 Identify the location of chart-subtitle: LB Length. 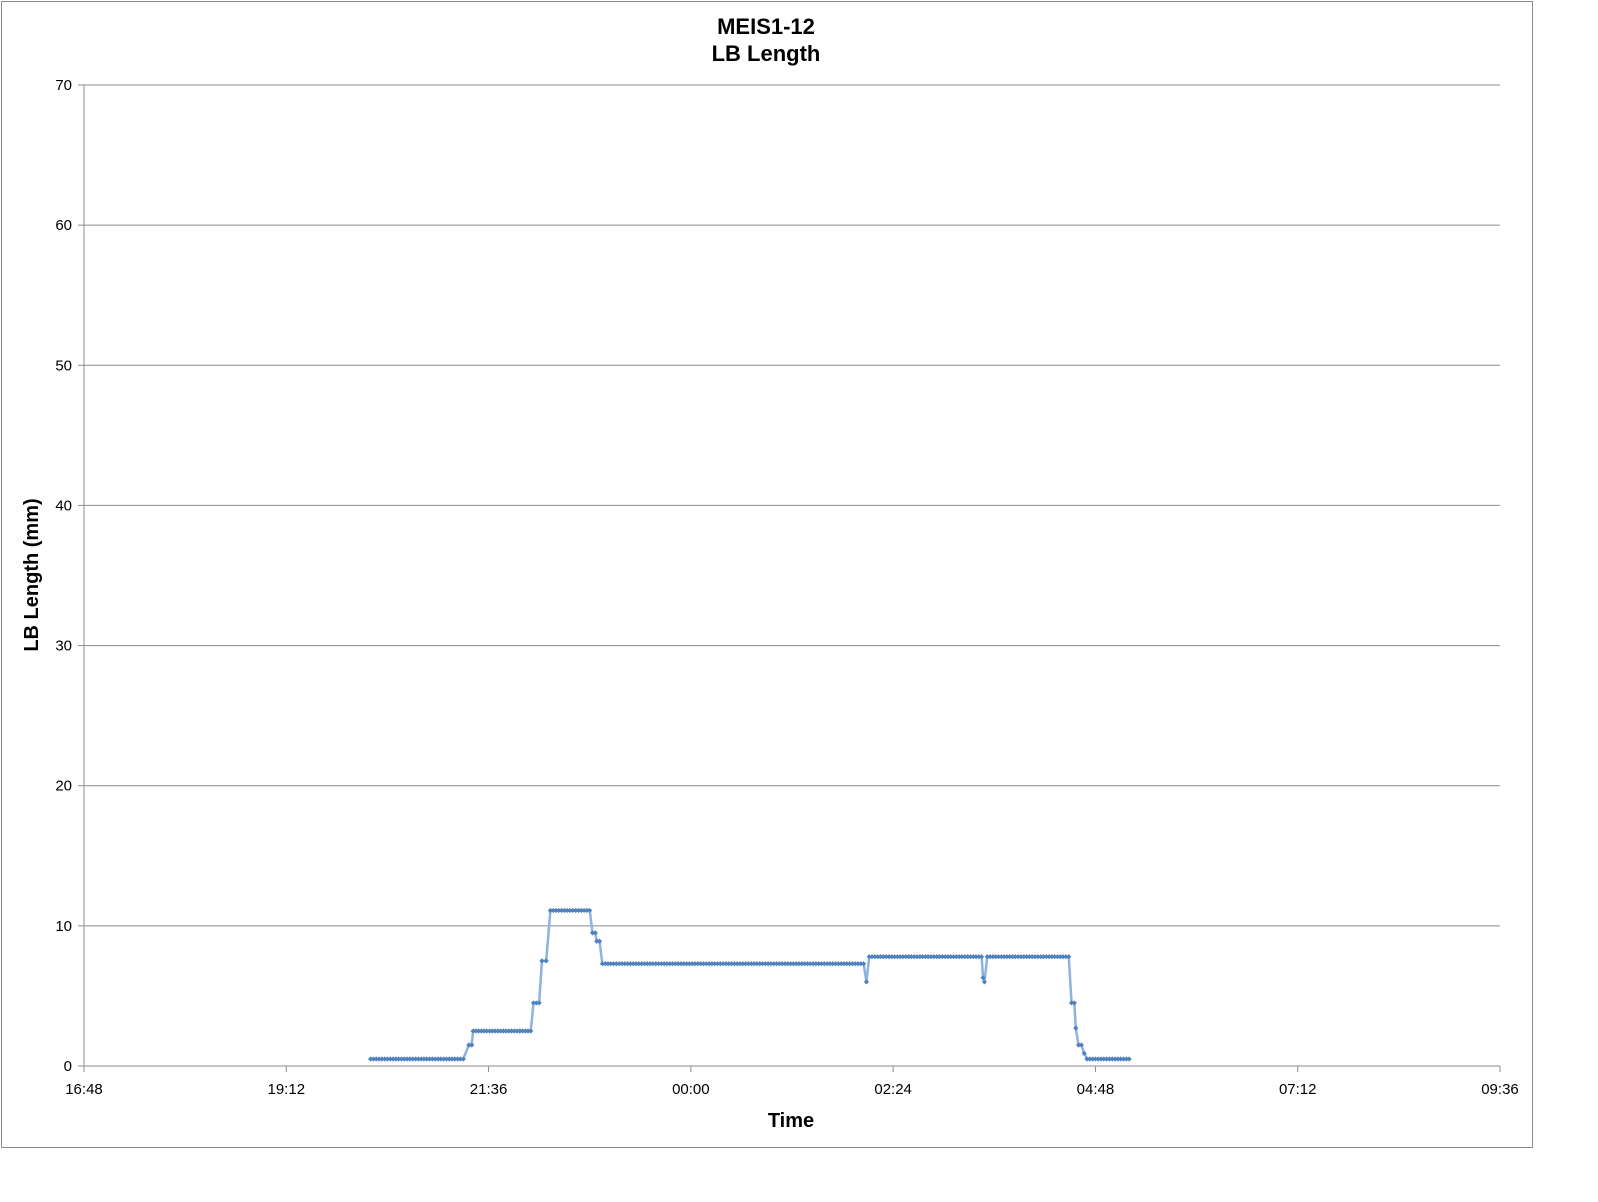
(766, 53).